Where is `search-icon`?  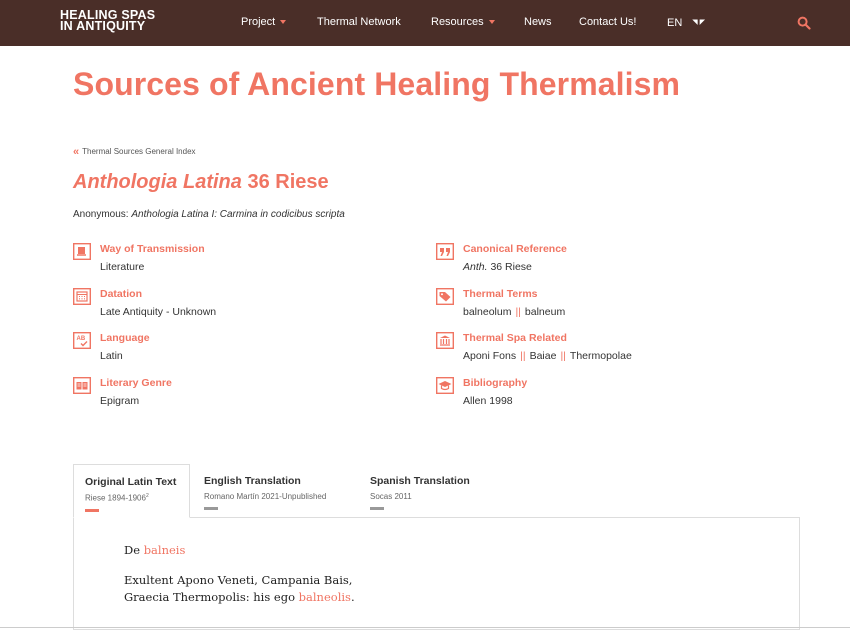
search-icon is located at coordinates (804, 23).